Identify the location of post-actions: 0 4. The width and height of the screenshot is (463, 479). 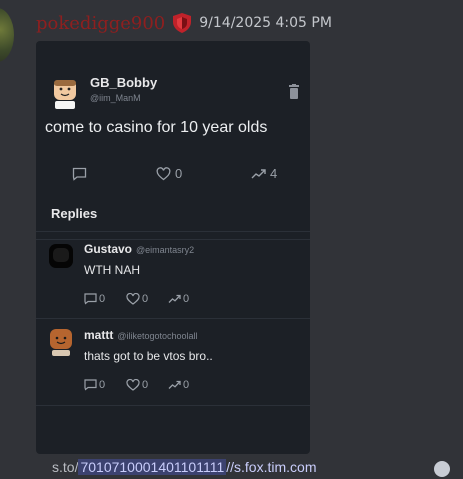
(173, 175).